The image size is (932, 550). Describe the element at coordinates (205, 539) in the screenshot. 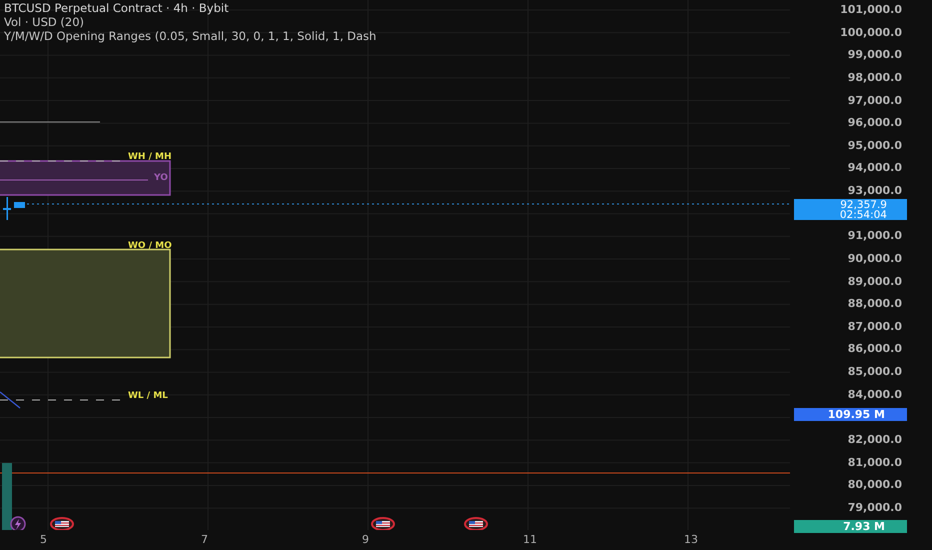

I see `time-label: 7` at that location.